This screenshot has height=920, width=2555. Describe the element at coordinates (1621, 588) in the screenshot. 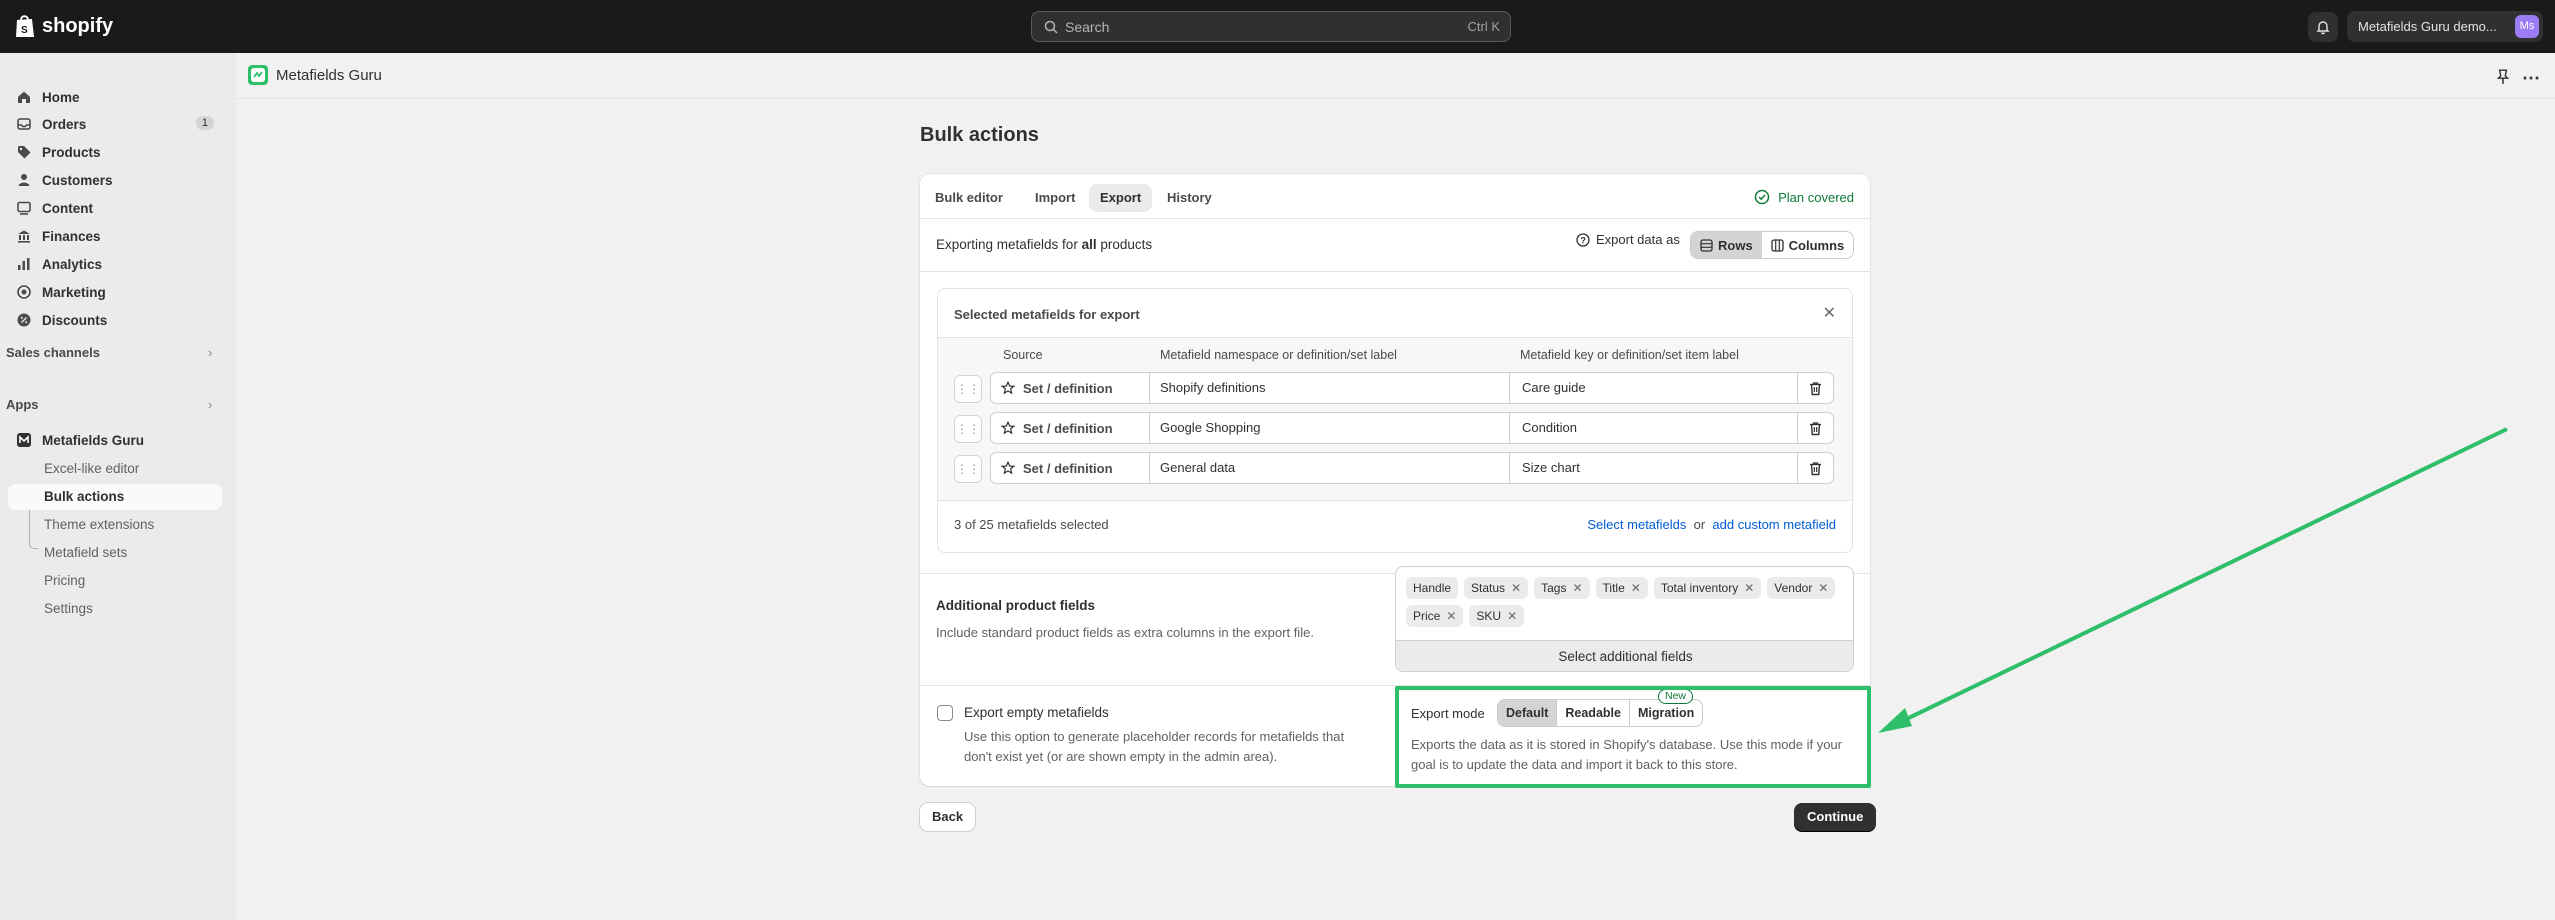

I see `chip-title: Title ✕` at that location.